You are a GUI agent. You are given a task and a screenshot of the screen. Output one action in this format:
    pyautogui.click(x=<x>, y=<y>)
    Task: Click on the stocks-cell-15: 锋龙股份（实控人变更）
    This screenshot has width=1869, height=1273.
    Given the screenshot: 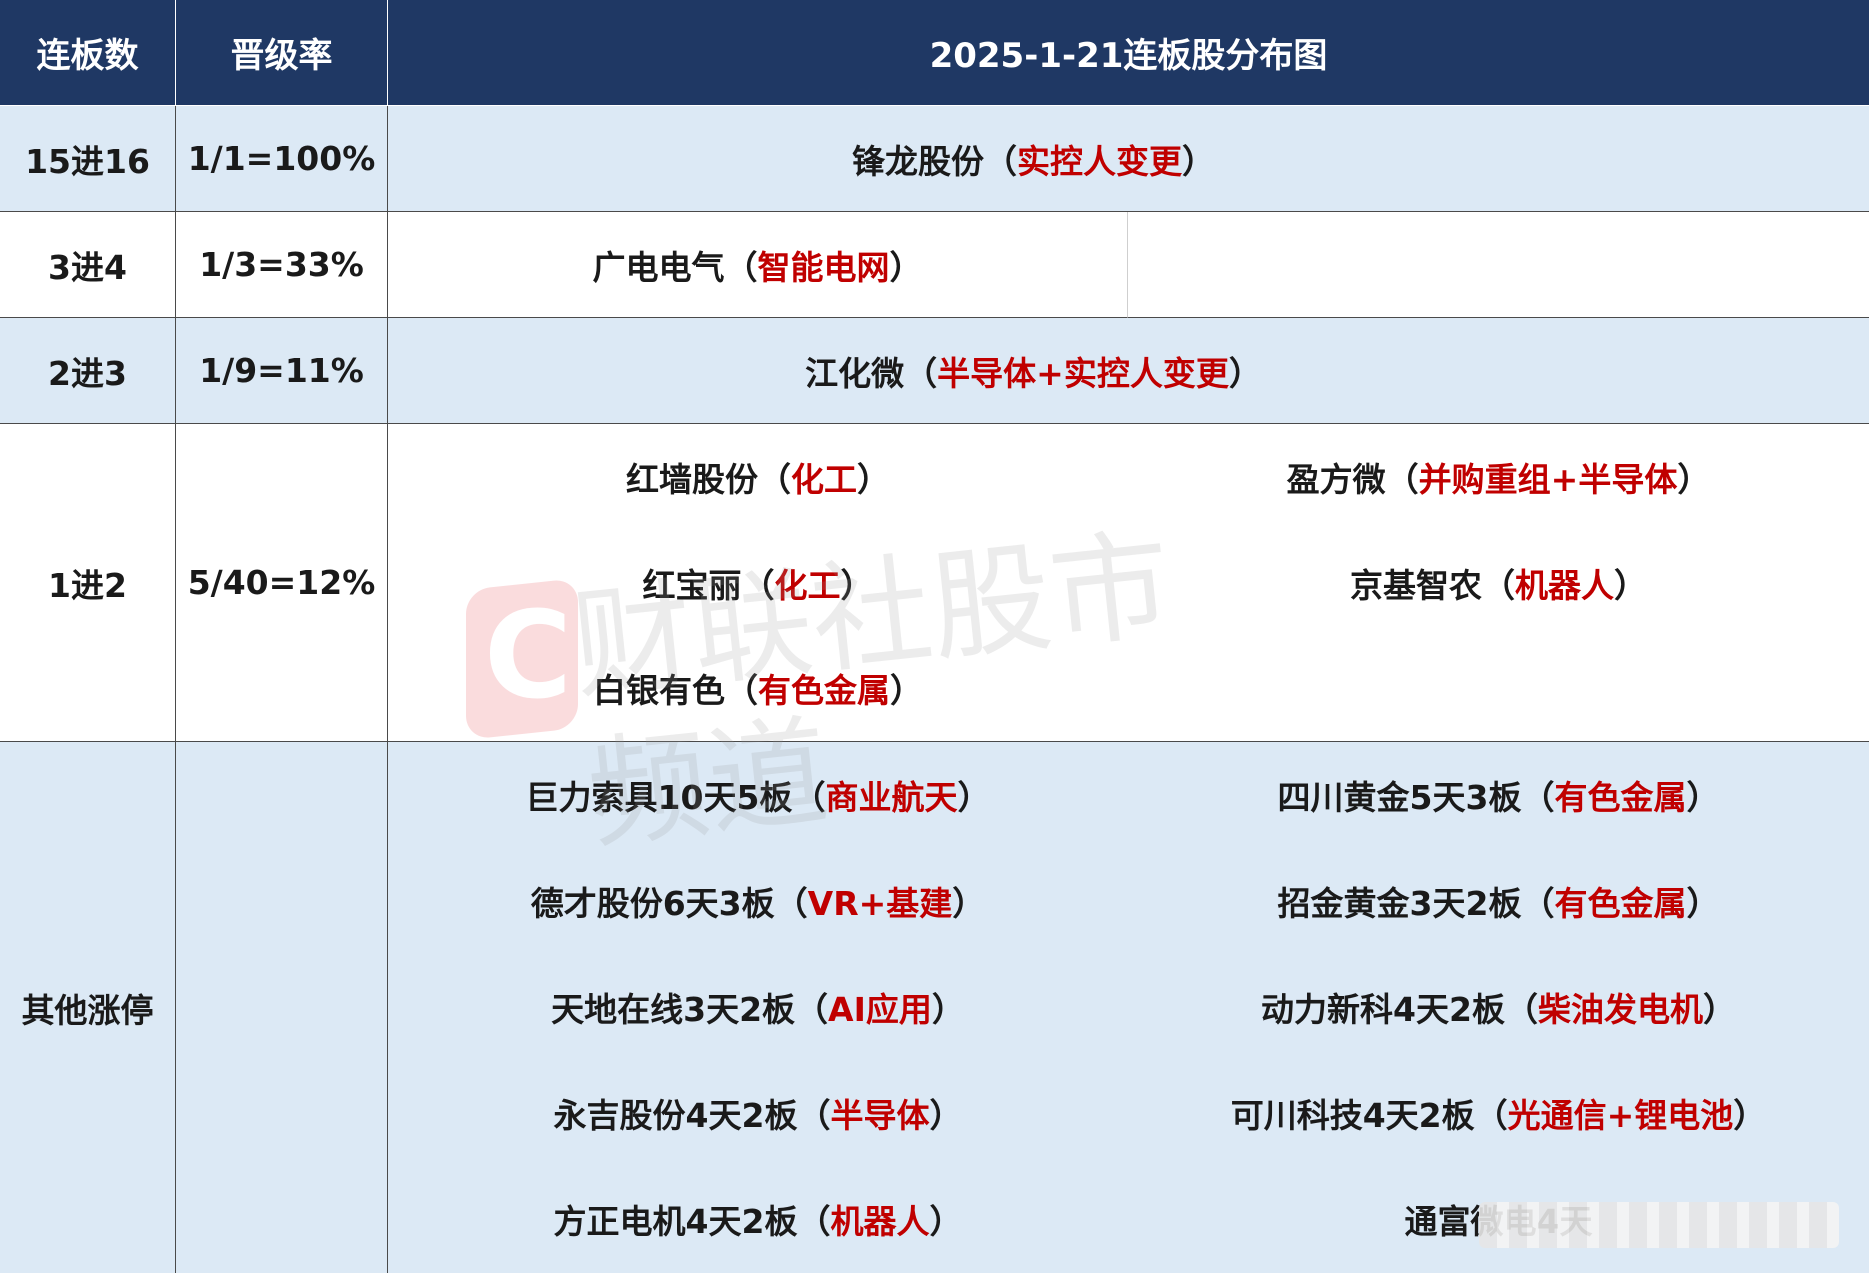 What is the action you would take?
    pyautogui.click(x=1128, y=159)
    